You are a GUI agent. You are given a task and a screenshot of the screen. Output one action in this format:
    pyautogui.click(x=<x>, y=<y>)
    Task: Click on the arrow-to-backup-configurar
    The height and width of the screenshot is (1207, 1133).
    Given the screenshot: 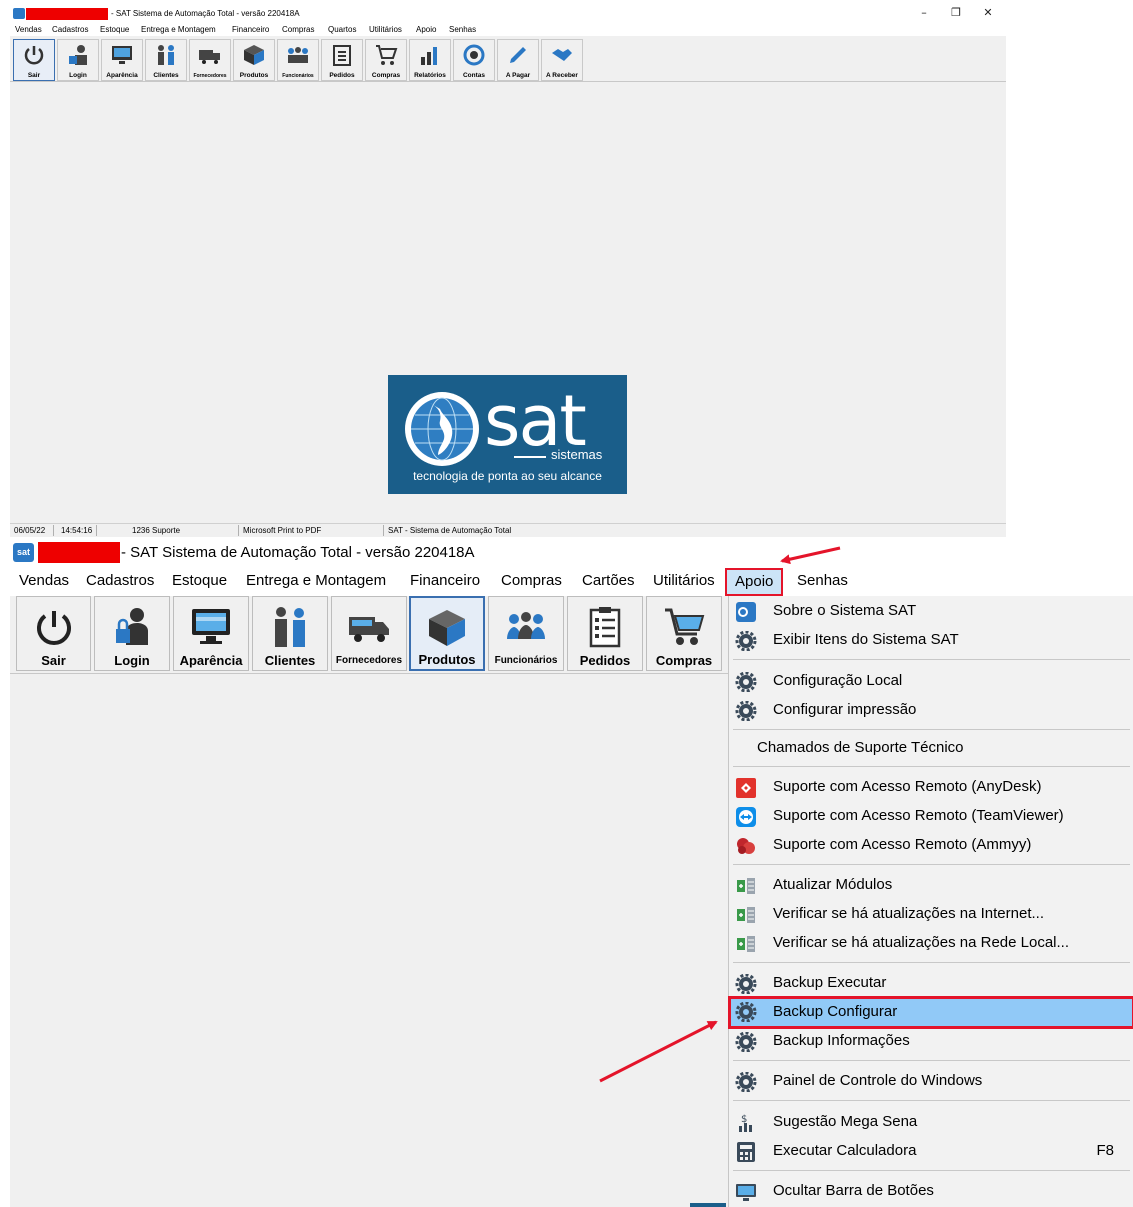 What is the action you would take?
    pyautogui.click(x=658, y=1051)
    